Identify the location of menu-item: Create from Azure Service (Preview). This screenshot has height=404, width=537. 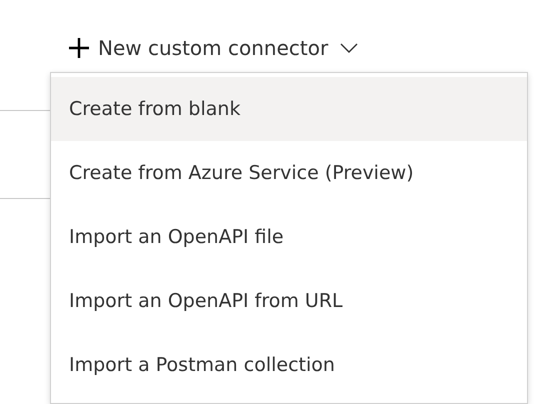
(289, 173).